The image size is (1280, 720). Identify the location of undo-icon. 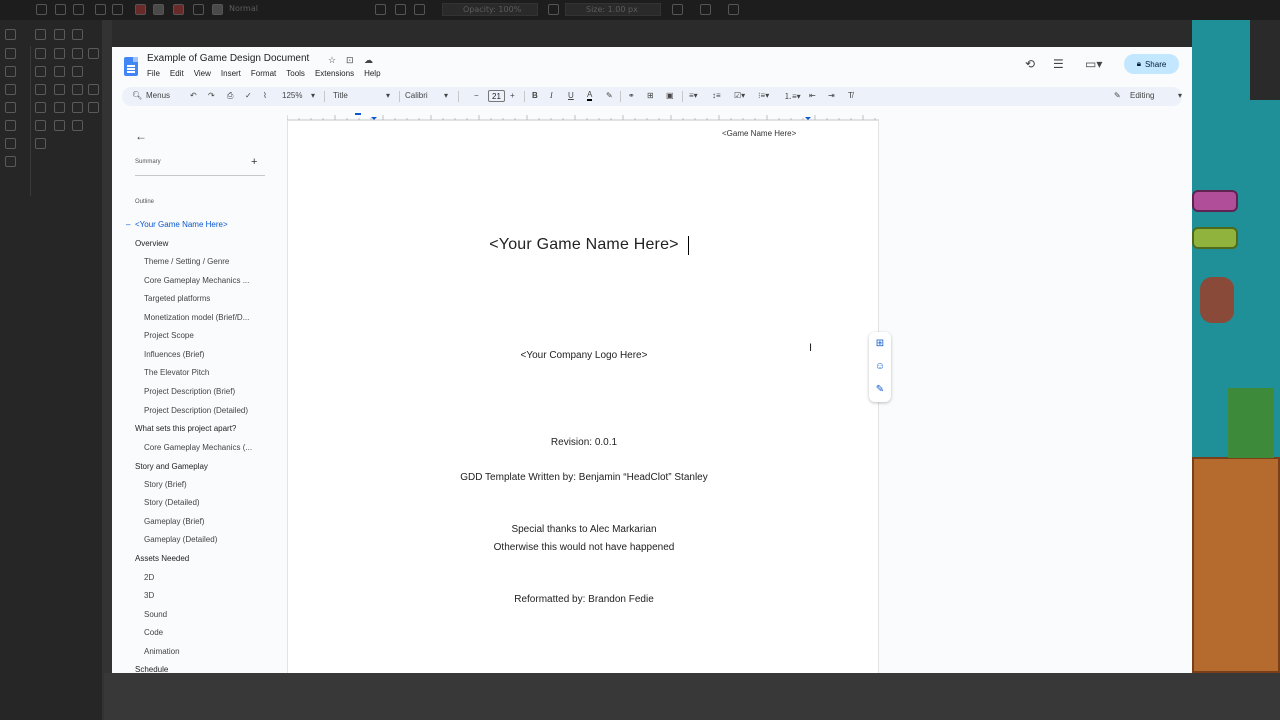
(100, 9).